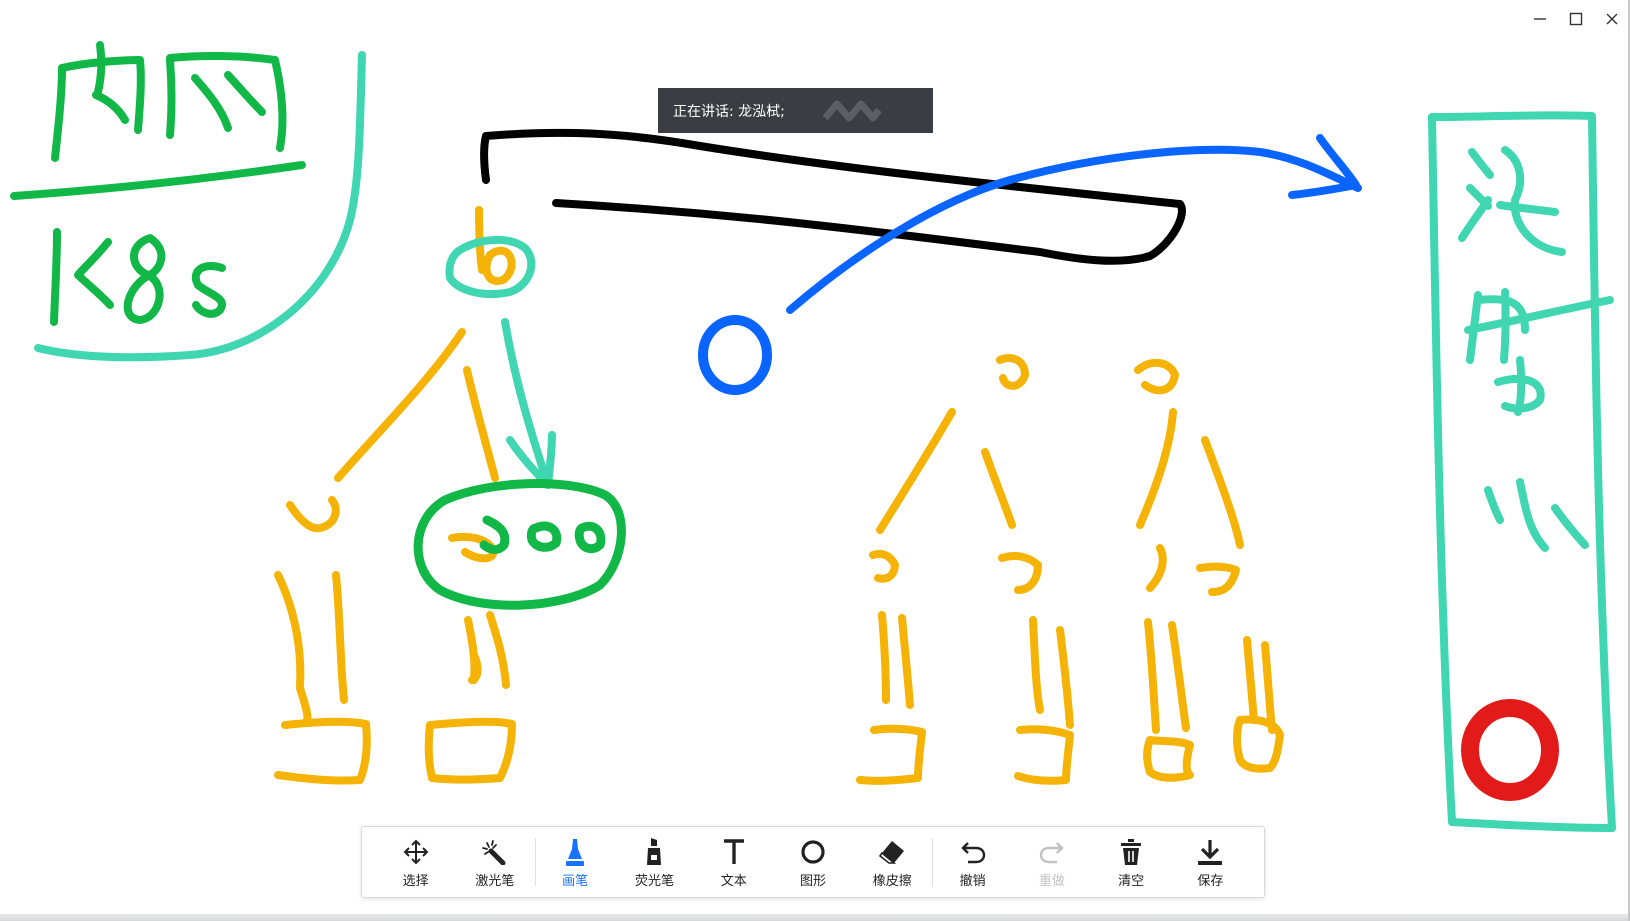  Describe the element at coordinates (813, 851) in the screenshot. I see `circle-shape-icon` at that location.